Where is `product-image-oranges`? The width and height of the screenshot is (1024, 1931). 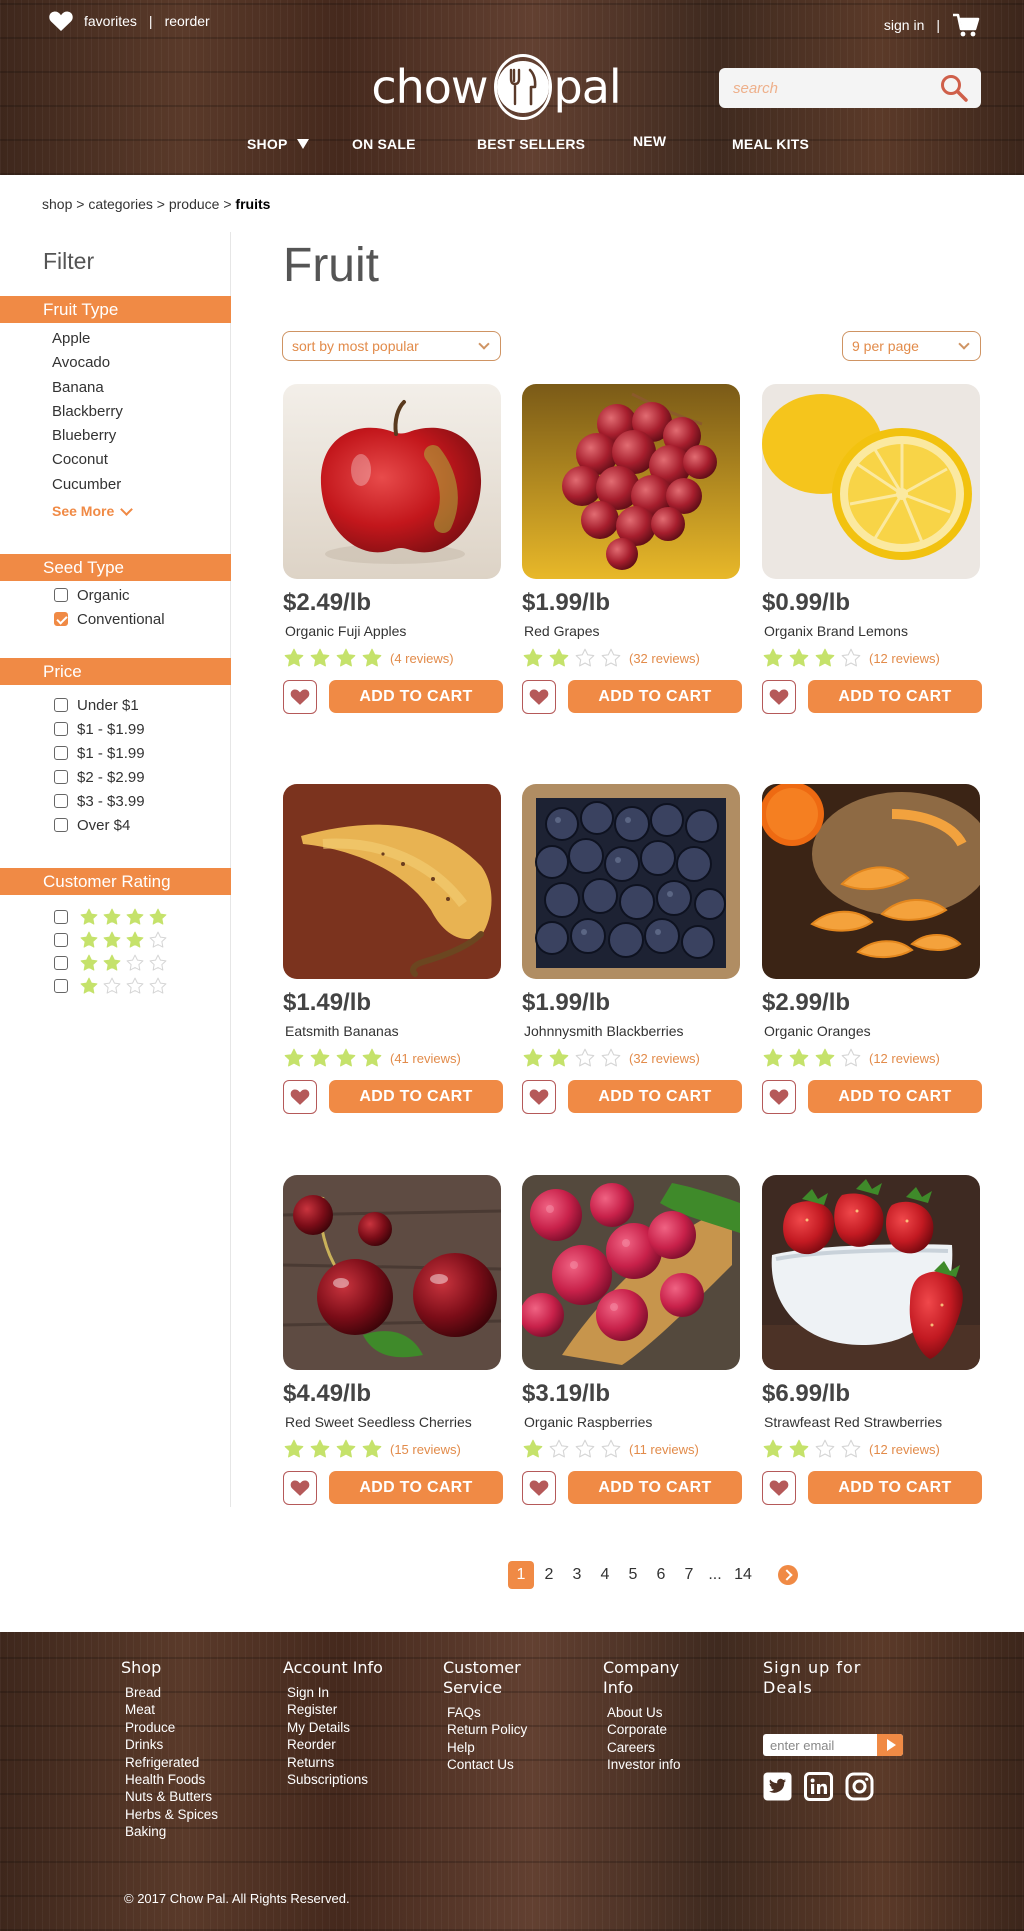
product-image-oranges is located at coordinates (871, 881).